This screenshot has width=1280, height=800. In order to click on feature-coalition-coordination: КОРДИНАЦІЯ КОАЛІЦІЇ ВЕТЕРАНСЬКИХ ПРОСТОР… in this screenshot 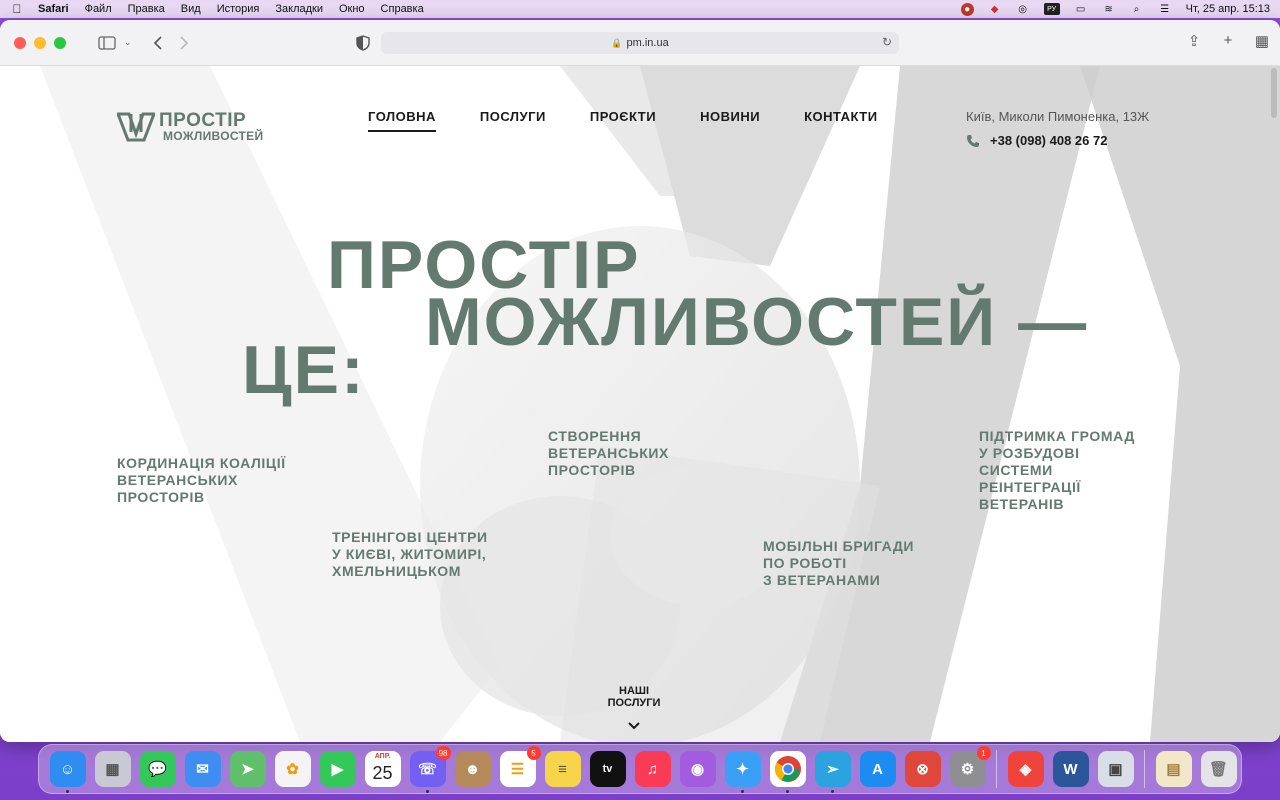, I will do `click(201, 480)`.